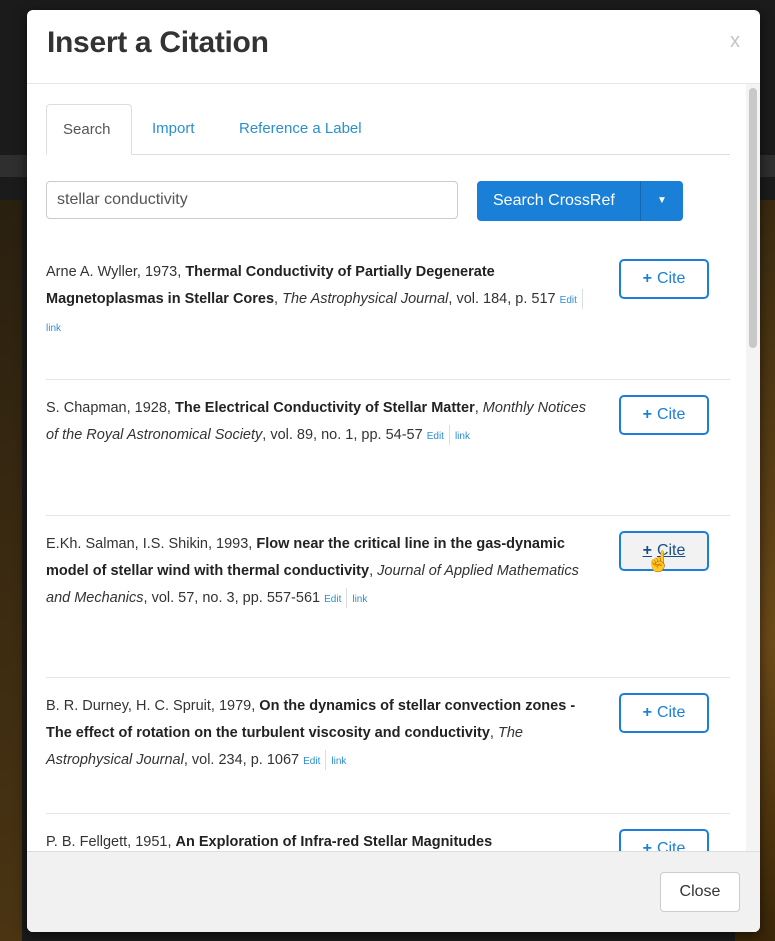 The height and width of the screenshot is (941, 775). What do you see at coordinates (393, 47) in the screenshot?
I see `dialog-header: Insert a Citation x` at bounding box center [393, 47].